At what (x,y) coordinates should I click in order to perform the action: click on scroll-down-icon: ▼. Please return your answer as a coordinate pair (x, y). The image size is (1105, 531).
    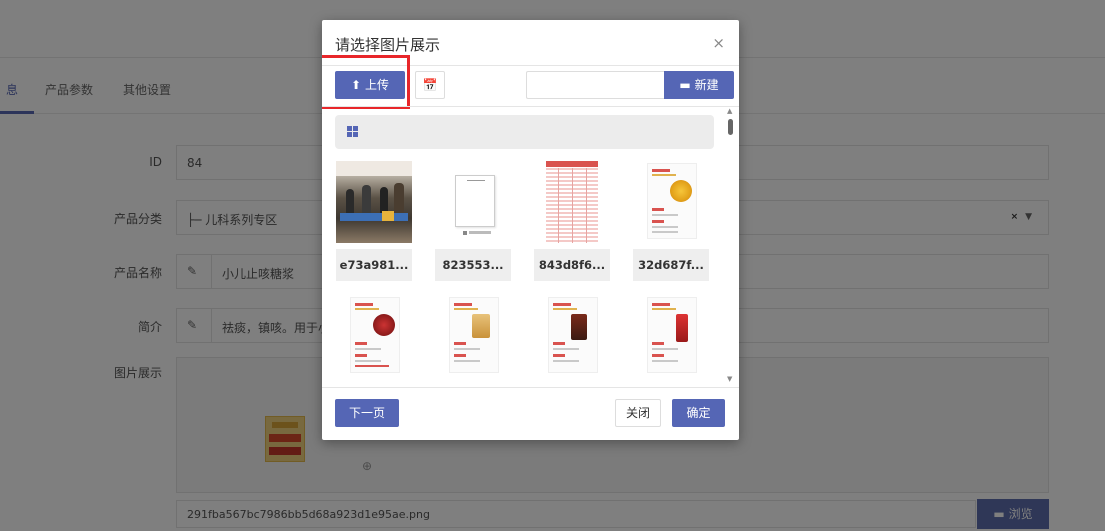
    Looking at the image, I should click on (729, 379).